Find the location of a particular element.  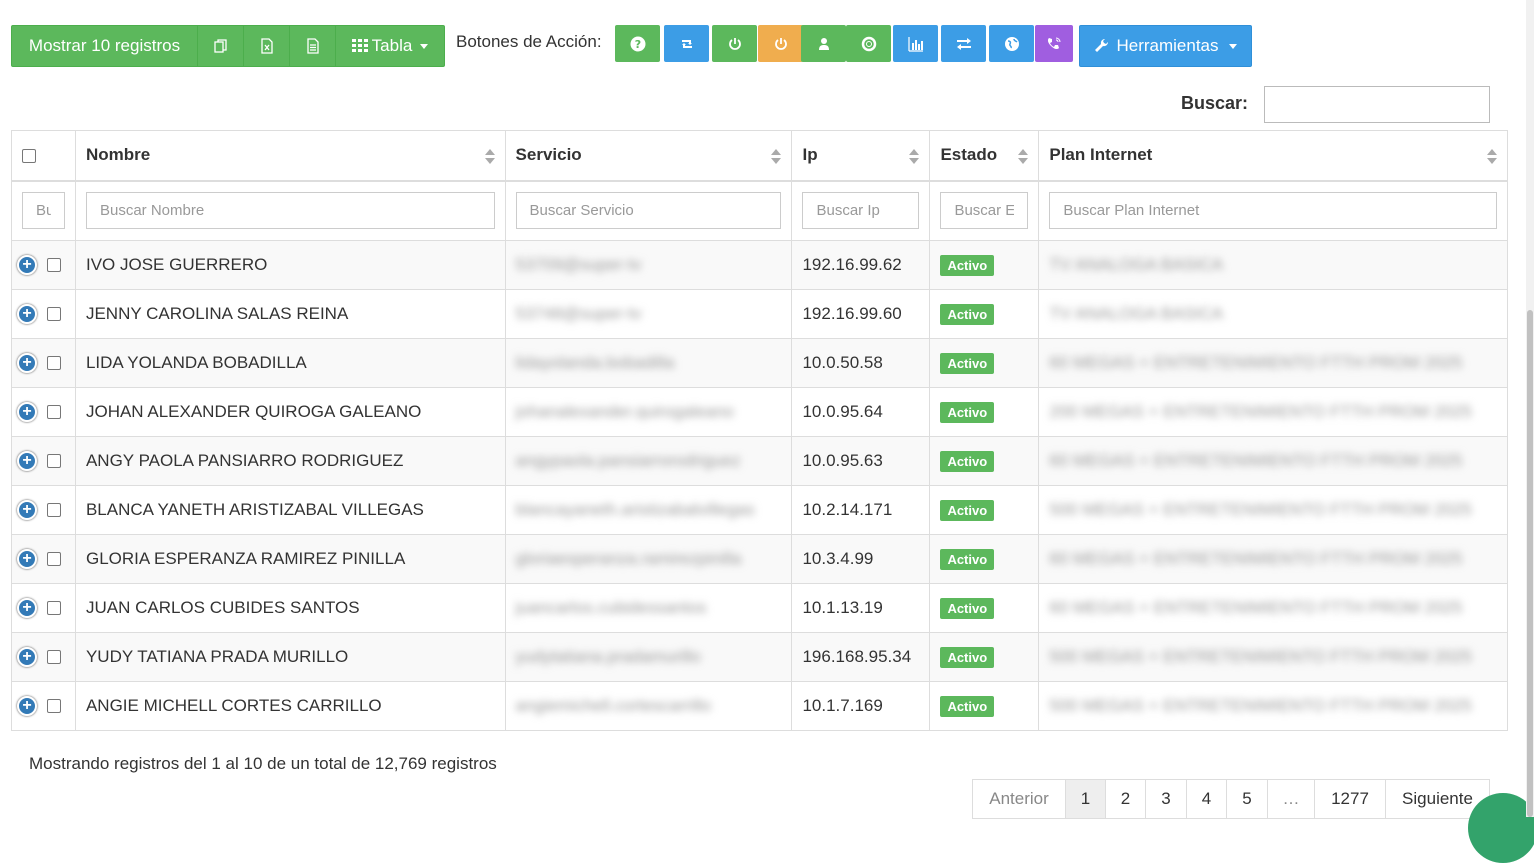

table-view-button: Tabla is located at coordinates (390, 46).